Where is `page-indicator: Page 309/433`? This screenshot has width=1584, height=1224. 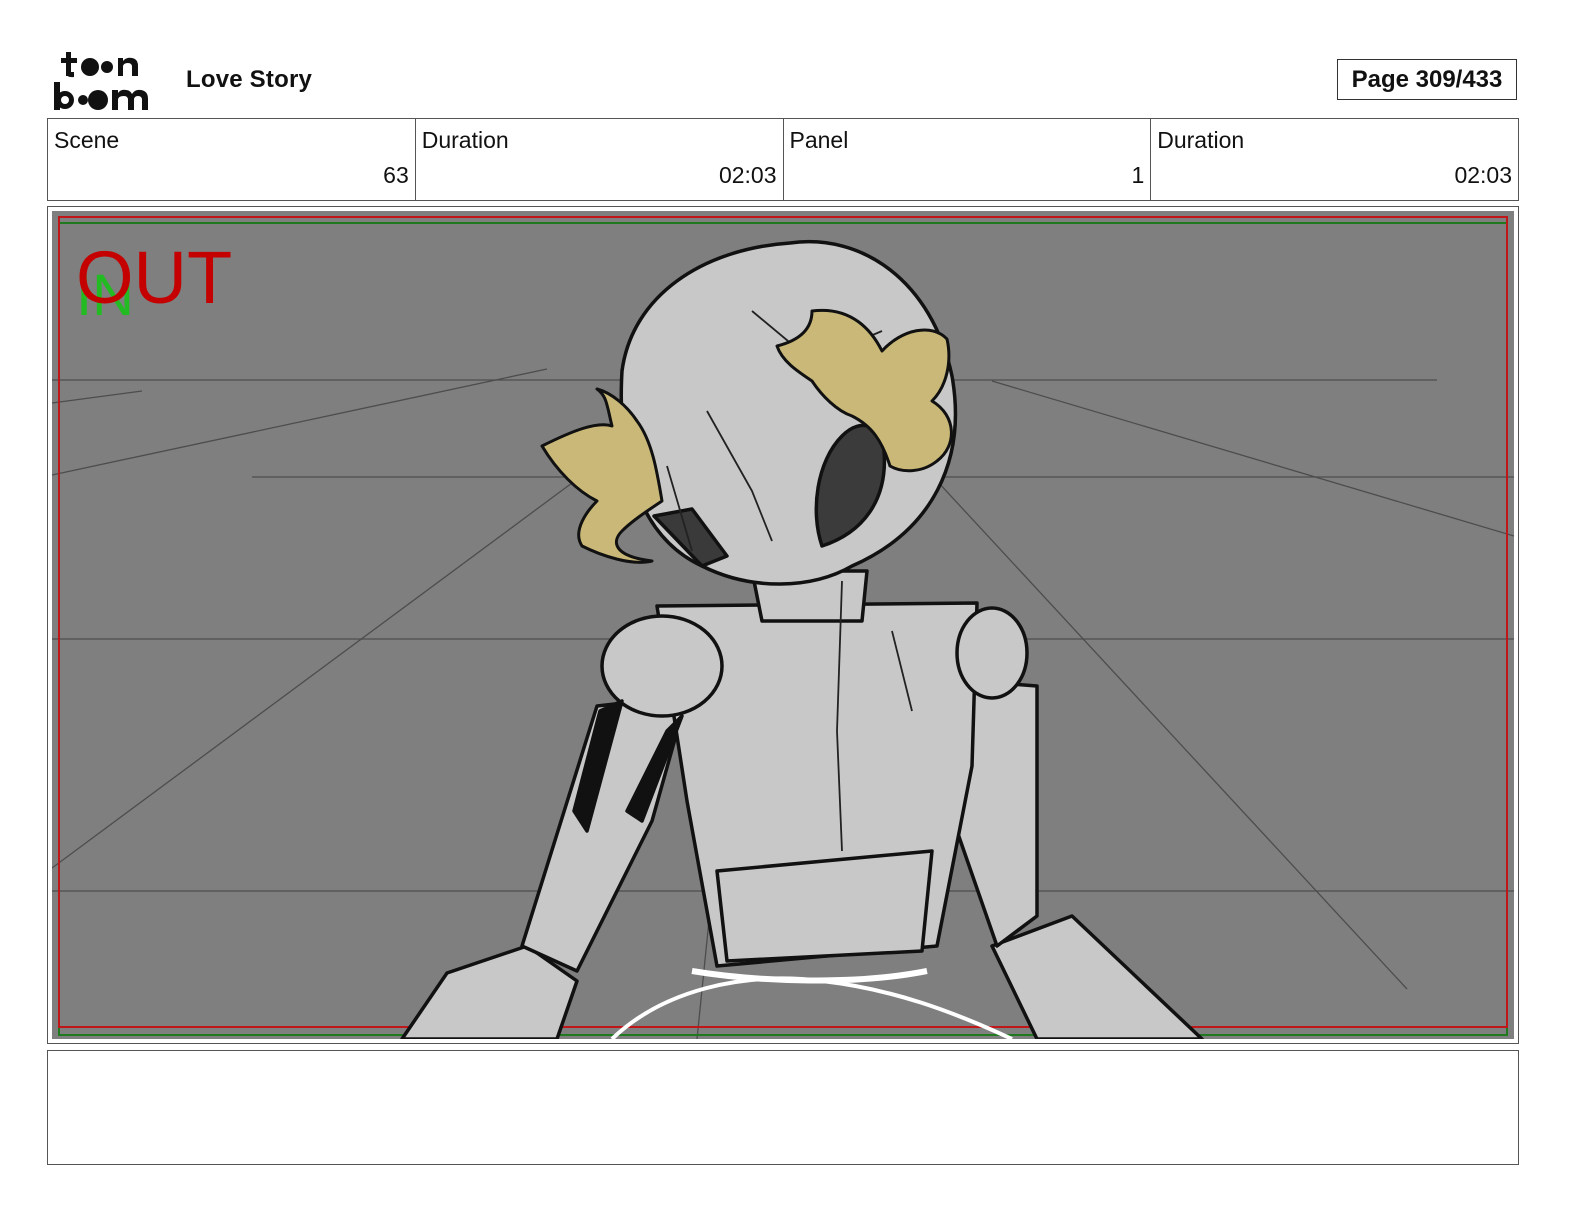 page-indicator: Page 309/433 is located at coordinates (1427, 79).